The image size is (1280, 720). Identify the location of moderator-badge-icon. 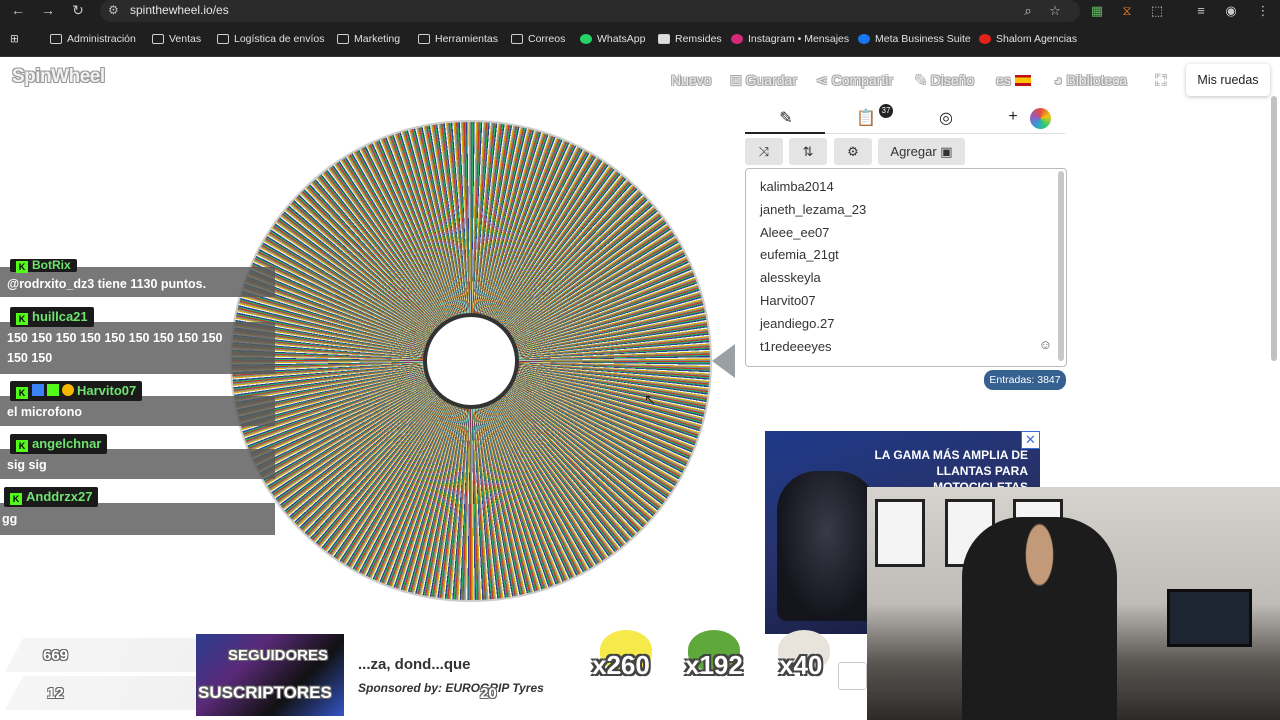
(38, 390).